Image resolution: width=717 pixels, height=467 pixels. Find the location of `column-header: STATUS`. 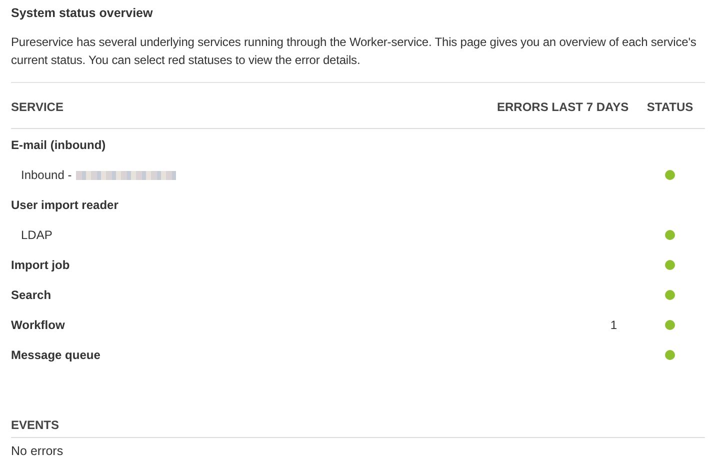

column-header: STATUS is located at coordinates (670, 107).